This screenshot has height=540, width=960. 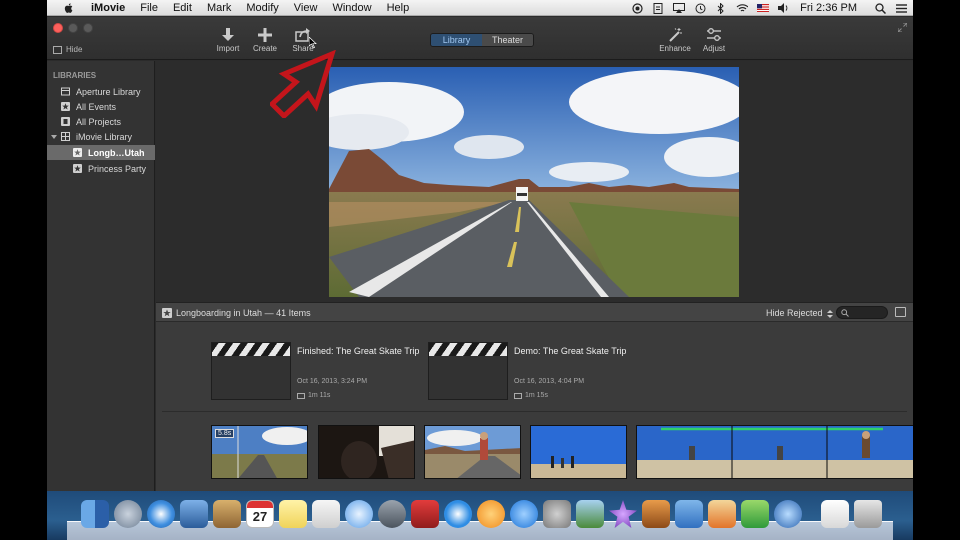 I want to click on video-clip-filmstrip, so click(x=774, y=452).